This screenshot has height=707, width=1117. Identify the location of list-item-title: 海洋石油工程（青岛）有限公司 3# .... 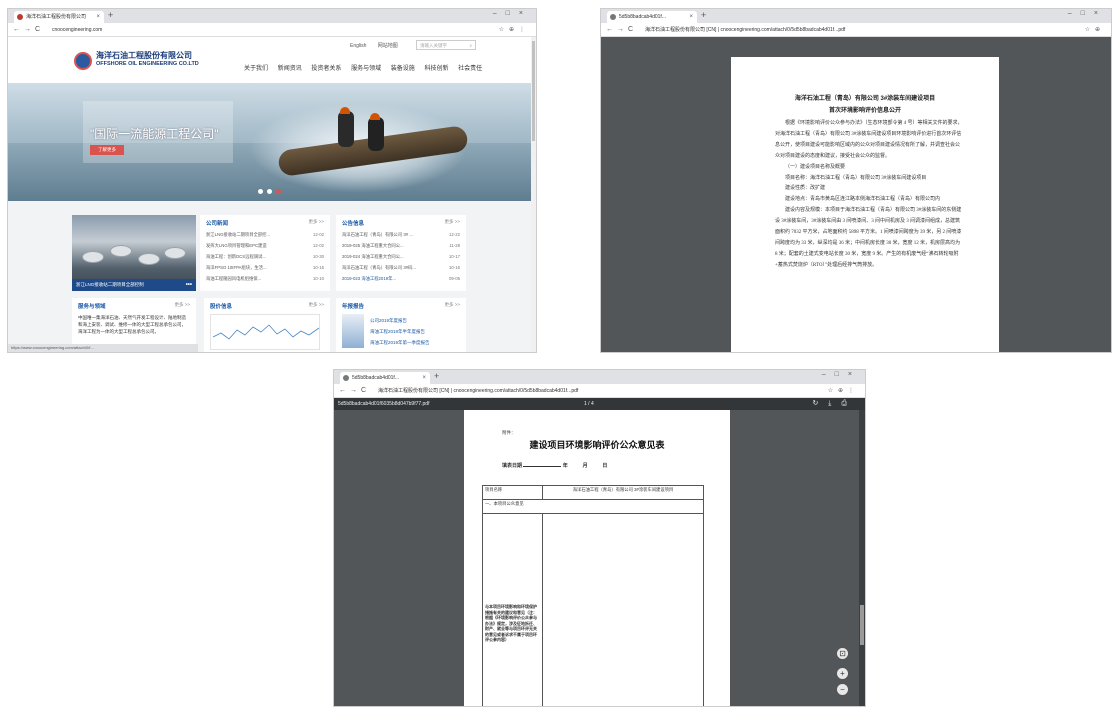
(377, 234).